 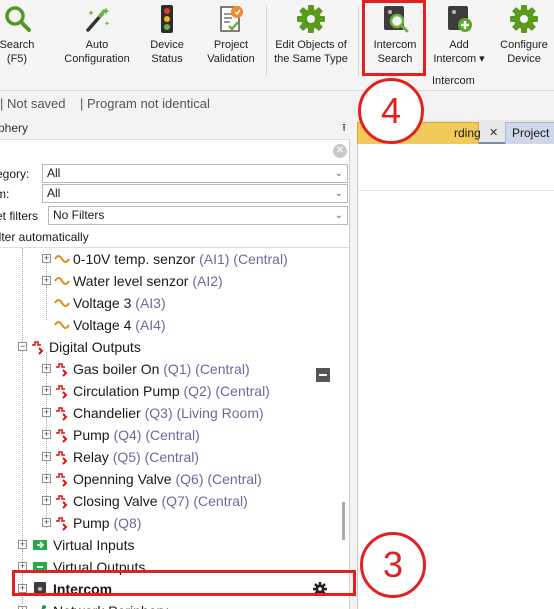 What do you see at coordinates (226, 391) in the screenshot?
I see `tree-item-sub: (Q2) (Central)` at bounding box center [226, 391].